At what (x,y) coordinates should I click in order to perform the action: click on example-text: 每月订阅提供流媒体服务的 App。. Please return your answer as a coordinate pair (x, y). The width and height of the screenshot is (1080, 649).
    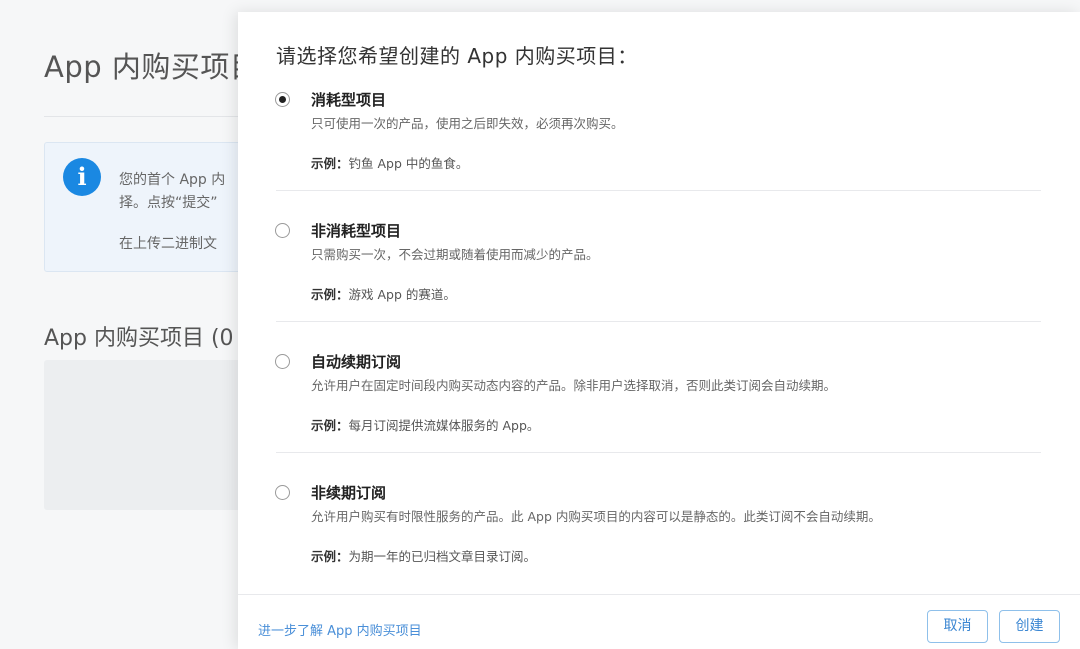
    Looking at the image, I should click on (444, 425).